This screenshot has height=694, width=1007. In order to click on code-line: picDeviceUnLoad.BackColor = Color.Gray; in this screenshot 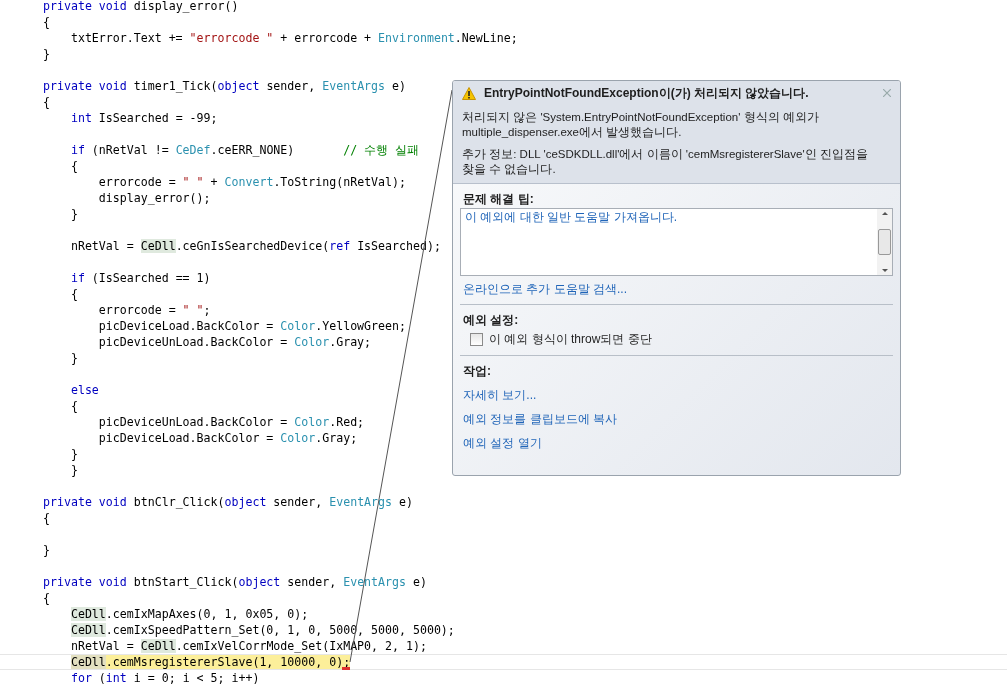, I will do `click(234, 342)`.